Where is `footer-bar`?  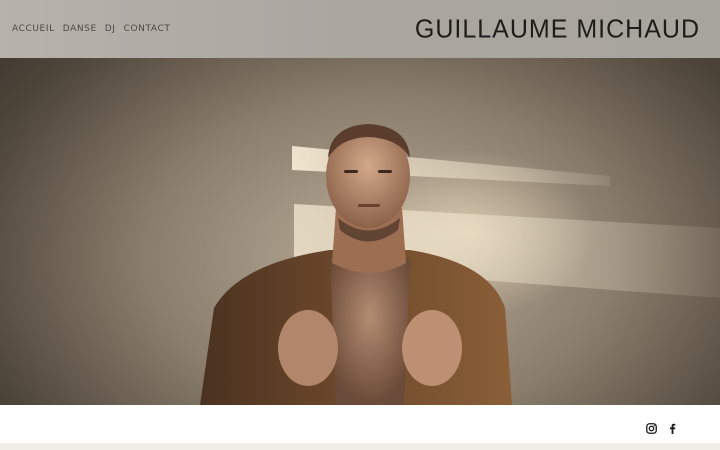 footer-bar is located at coordinates (360, 425).